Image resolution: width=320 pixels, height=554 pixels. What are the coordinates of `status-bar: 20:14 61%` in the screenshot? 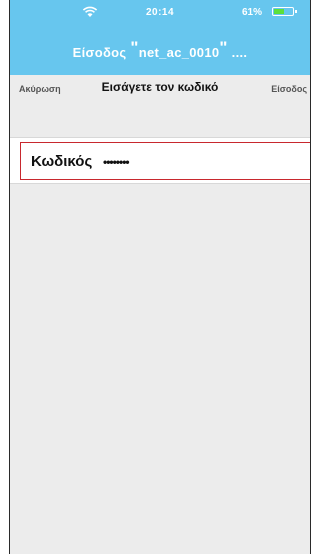 It's located at (160, 14).